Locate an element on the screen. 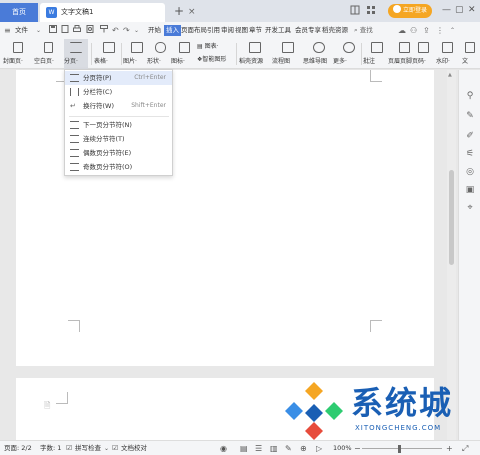  docer-resource-button: 稻壳资源 is located at coordinates (255, 54).